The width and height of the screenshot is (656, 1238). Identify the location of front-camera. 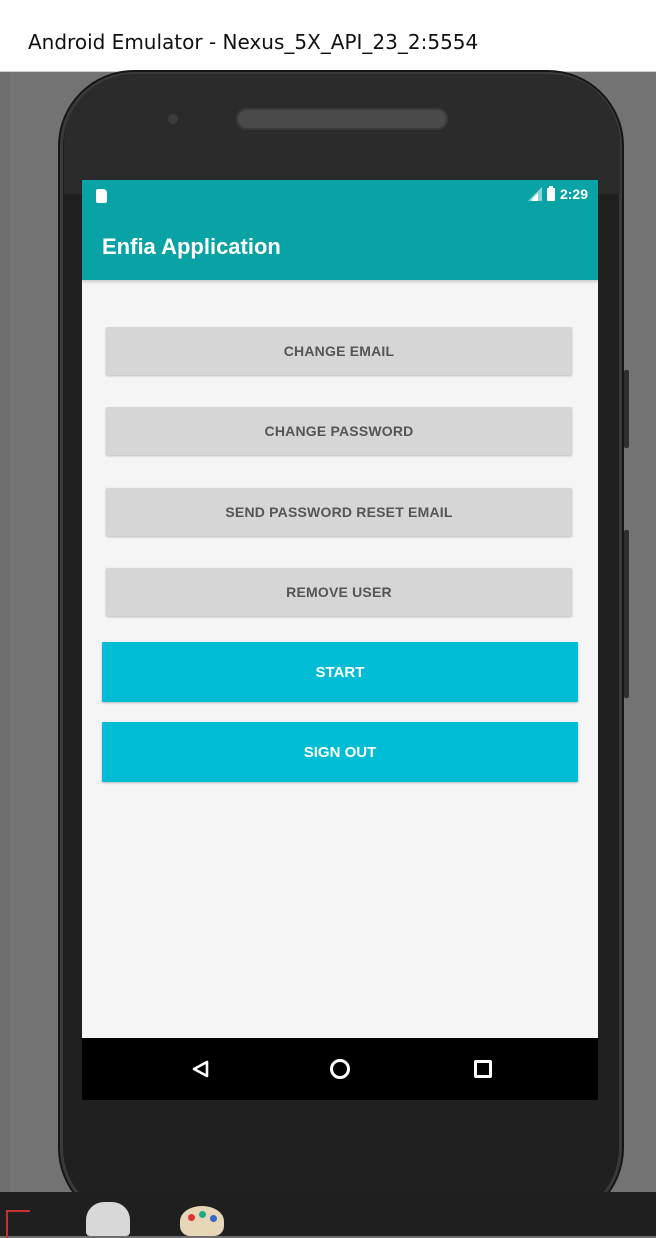
(173, 119).